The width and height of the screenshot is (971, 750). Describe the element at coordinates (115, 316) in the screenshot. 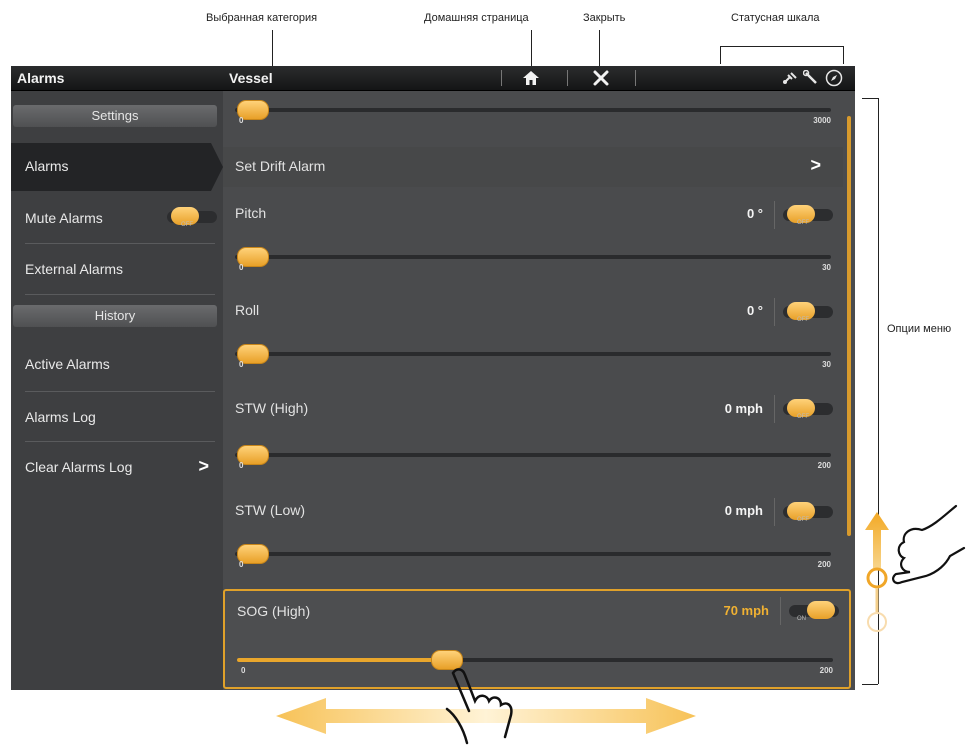

I see `history-header: History` at that location.